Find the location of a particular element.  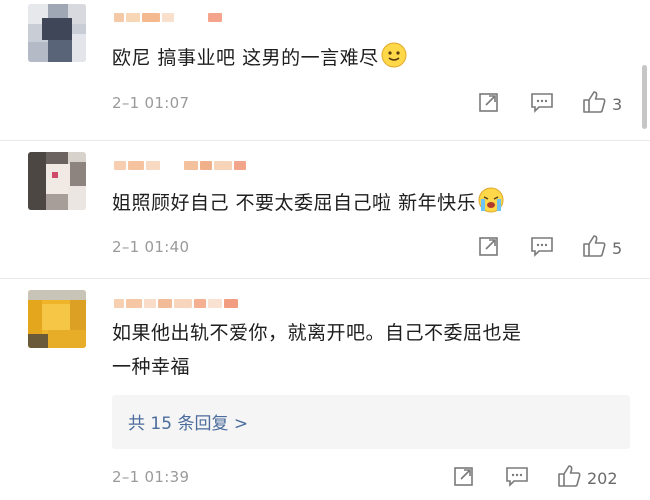

timestamp: 2–1 01:39 is located at coordinates (151, 477).